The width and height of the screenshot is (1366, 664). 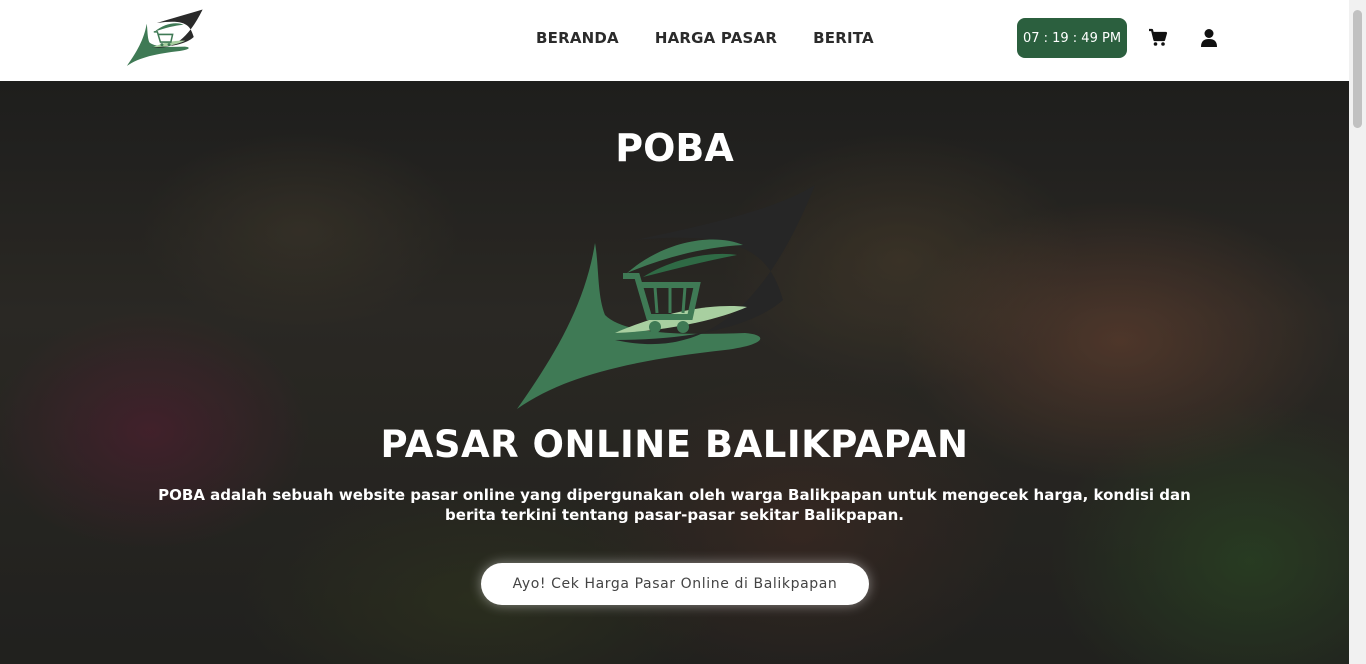 What do you see at coordinates (716, 38) in the screenshot?
I see `nav-link-harga-pasar: HARGA PASAR` at bounding box center [716, 38].